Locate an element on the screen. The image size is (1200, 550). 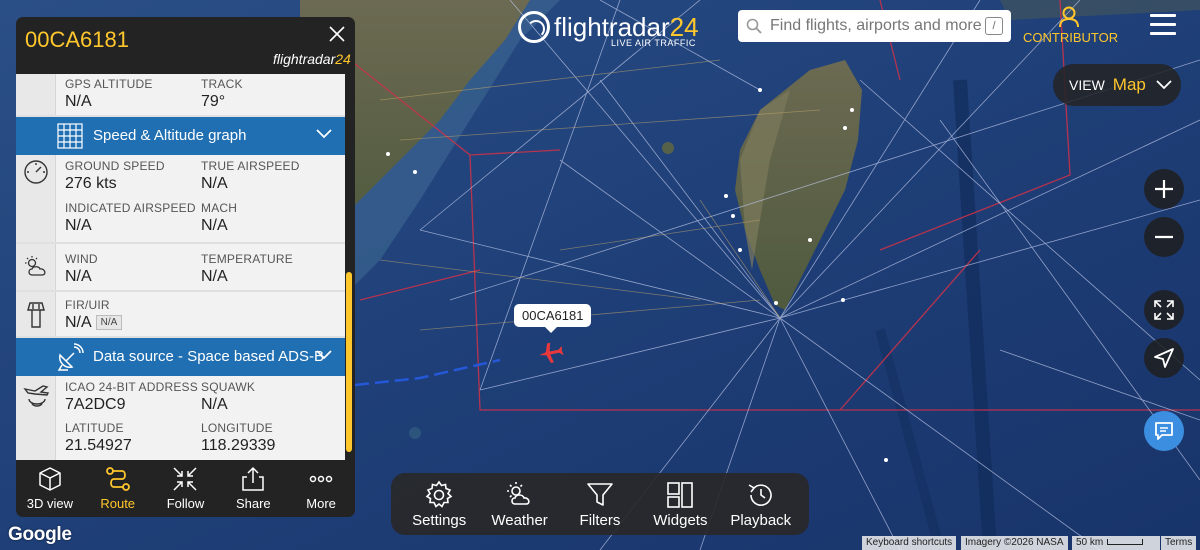
more-label: More is located at coordinates (321, 503).